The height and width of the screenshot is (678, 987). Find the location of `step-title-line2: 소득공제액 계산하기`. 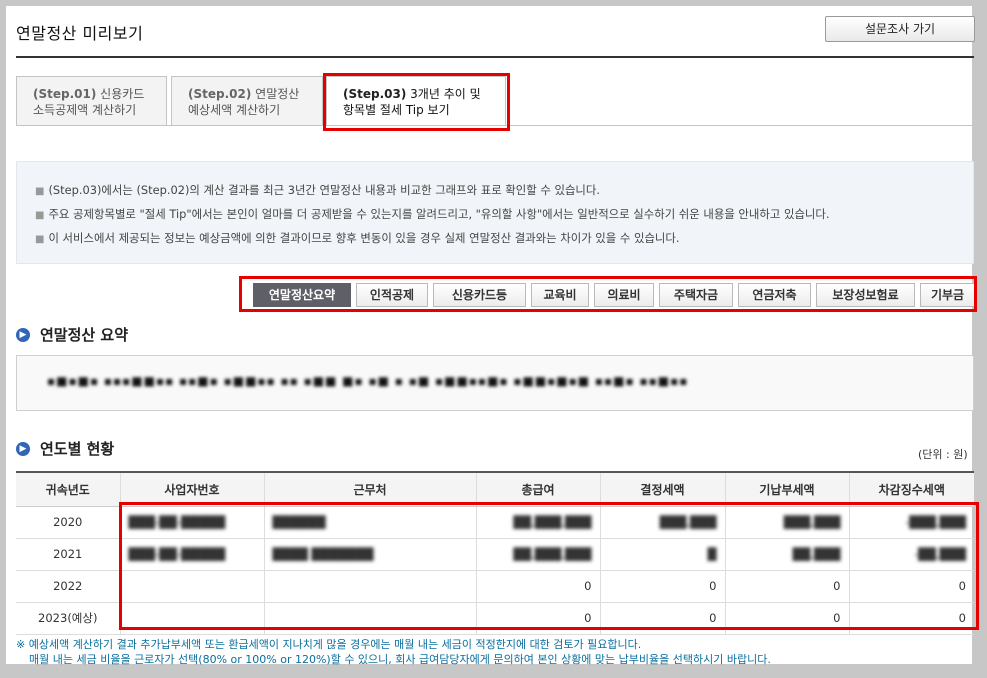

step-title-line2: 소득공제액 계산하기 is located at coordinates (85, 110).